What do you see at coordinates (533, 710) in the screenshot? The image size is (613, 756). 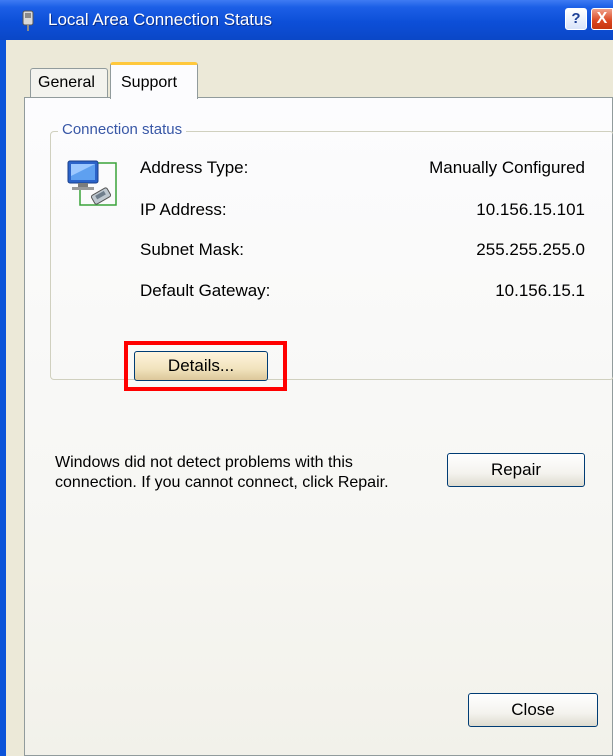 I see `close-button: Close` at bounding box center [533, 710].